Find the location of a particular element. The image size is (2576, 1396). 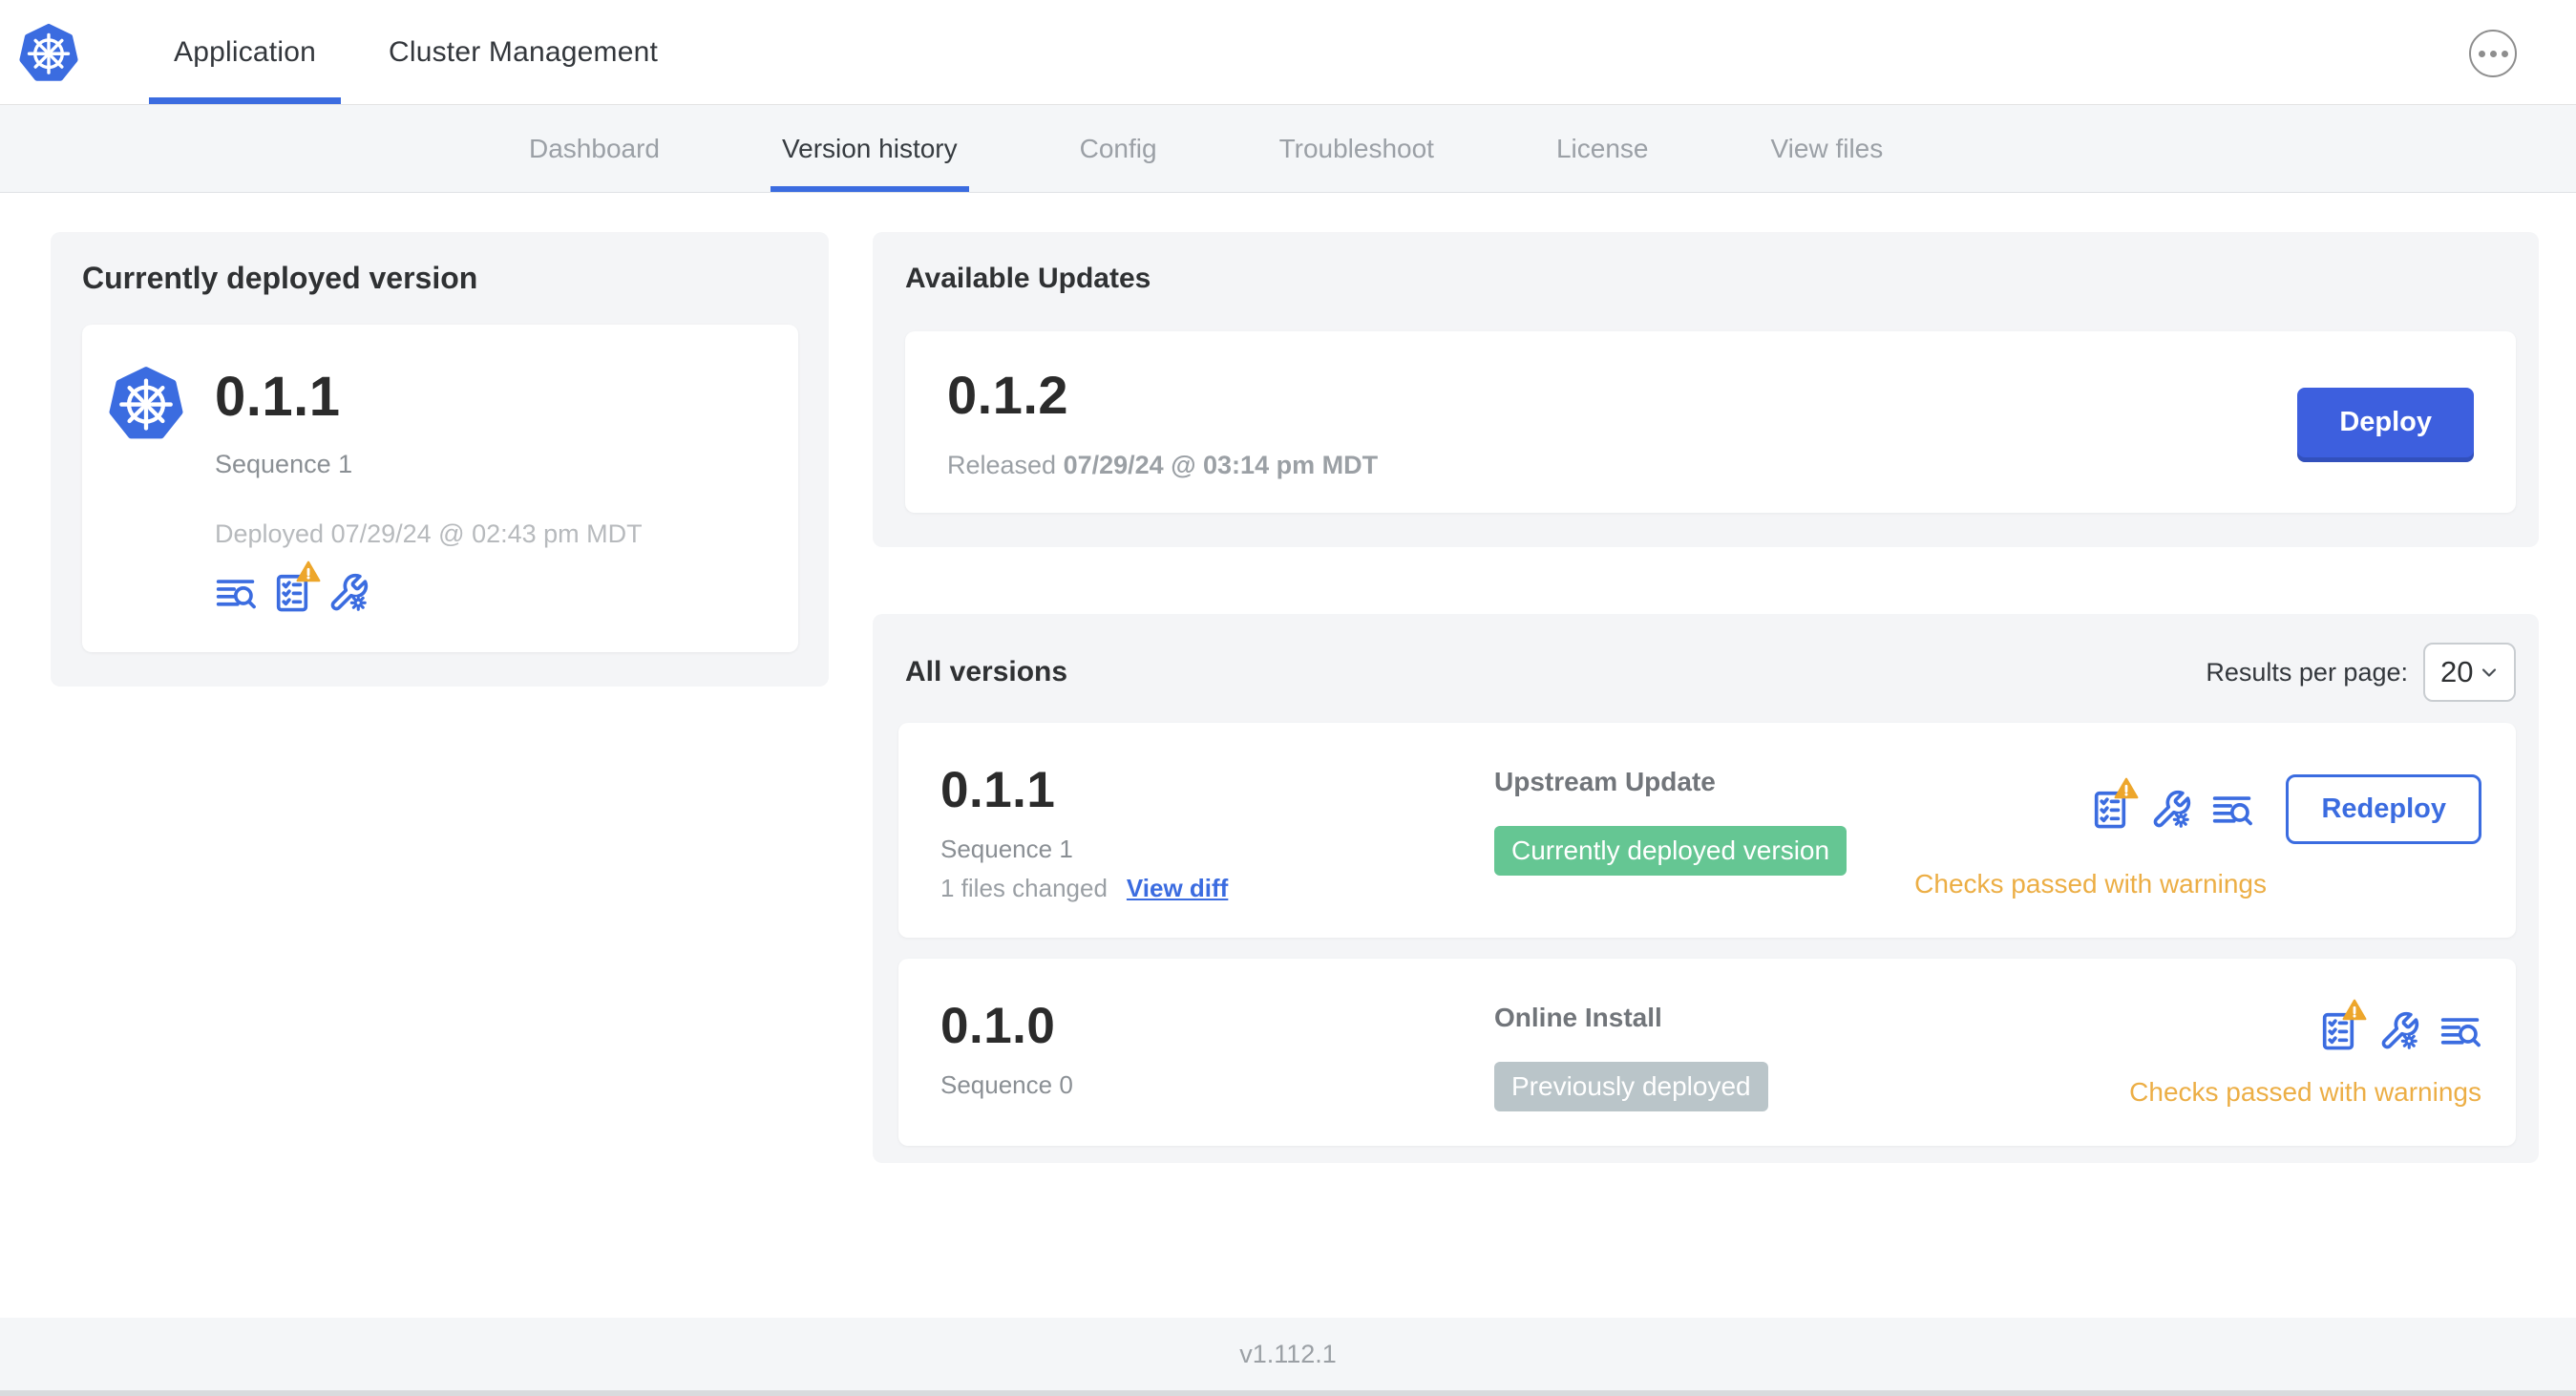

version-number: 0.1.0 is located at coordinates (998, 1026).